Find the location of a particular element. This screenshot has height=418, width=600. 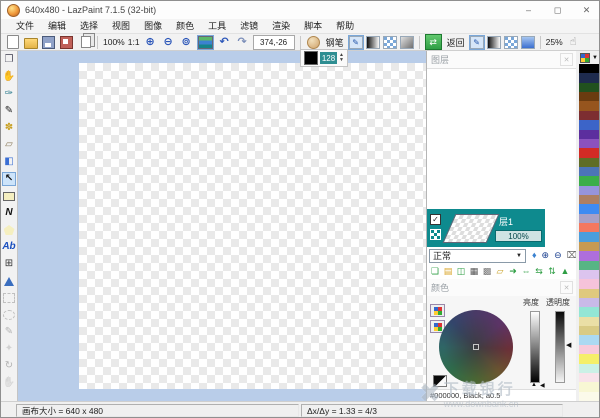

texture-mapping-tool is located at coordinates (9, 281).